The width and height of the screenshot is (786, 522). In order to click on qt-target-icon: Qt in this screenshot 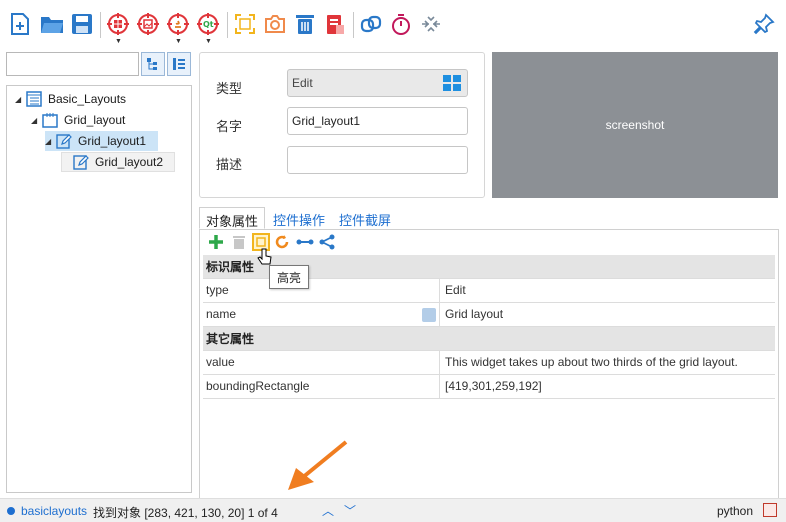, I will do `click(208, 24)`.